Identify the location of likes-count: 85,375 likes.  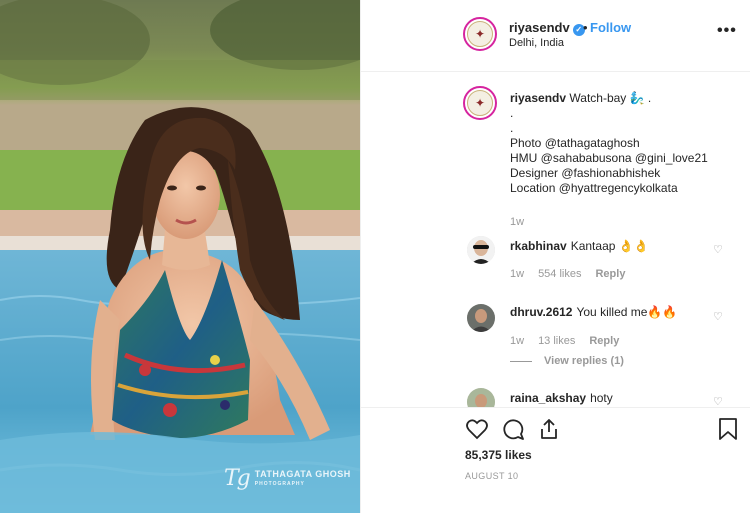
(498, 455).